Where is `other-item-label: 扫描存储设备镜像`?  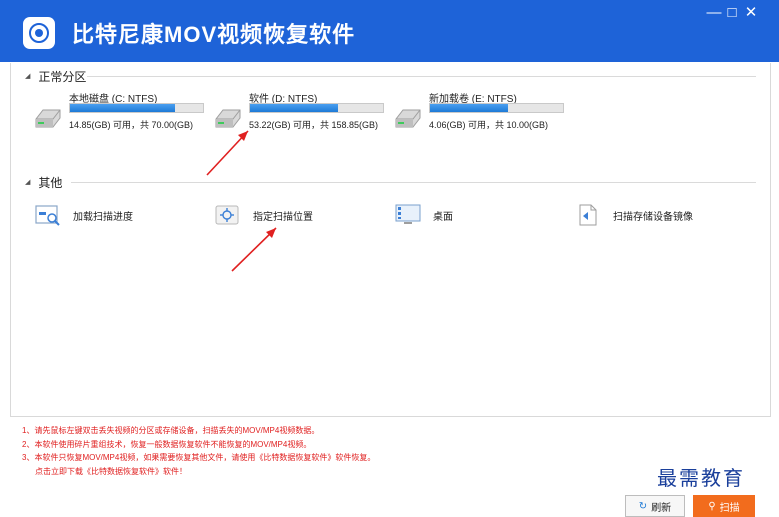
other-item-label: 扫描存储设备镜像 is located at coordinates (653, 217).